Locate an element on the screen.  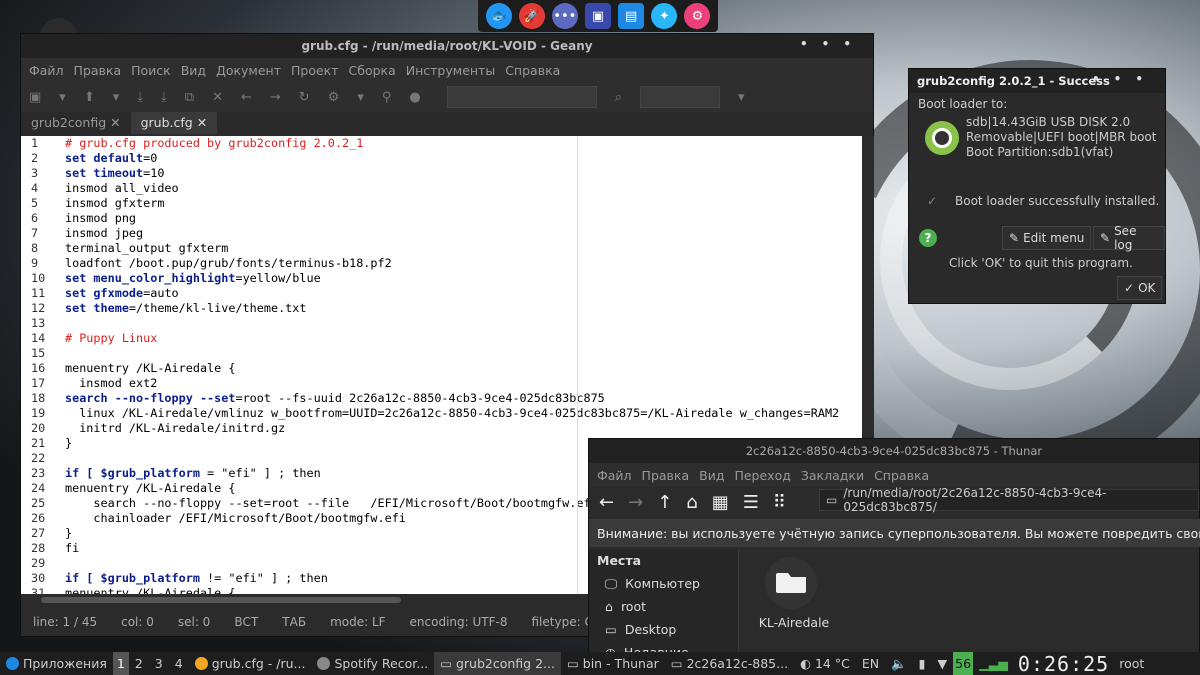
disk-info-1: sdb|14.43GiB USB DISK 2.0 is located at coordinates (1048, 122).